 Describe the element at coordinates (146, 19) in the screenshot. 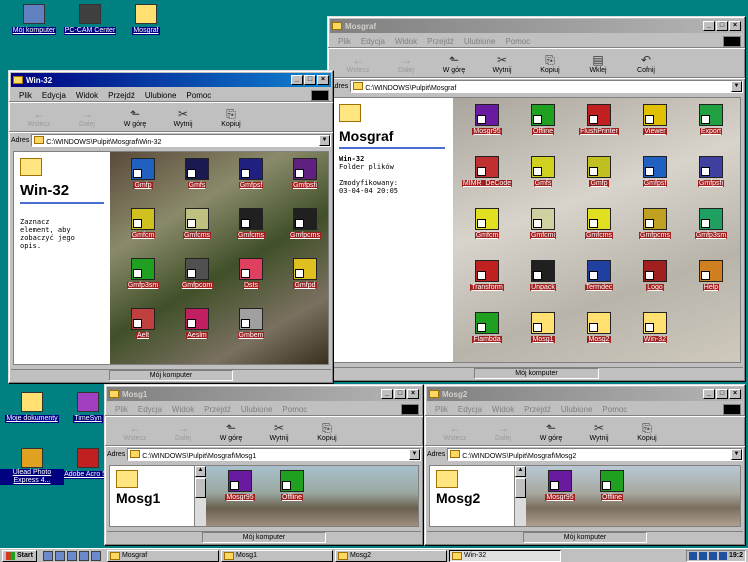

I see `desktop-icon-mosgraf: Mosgraf` at that location.